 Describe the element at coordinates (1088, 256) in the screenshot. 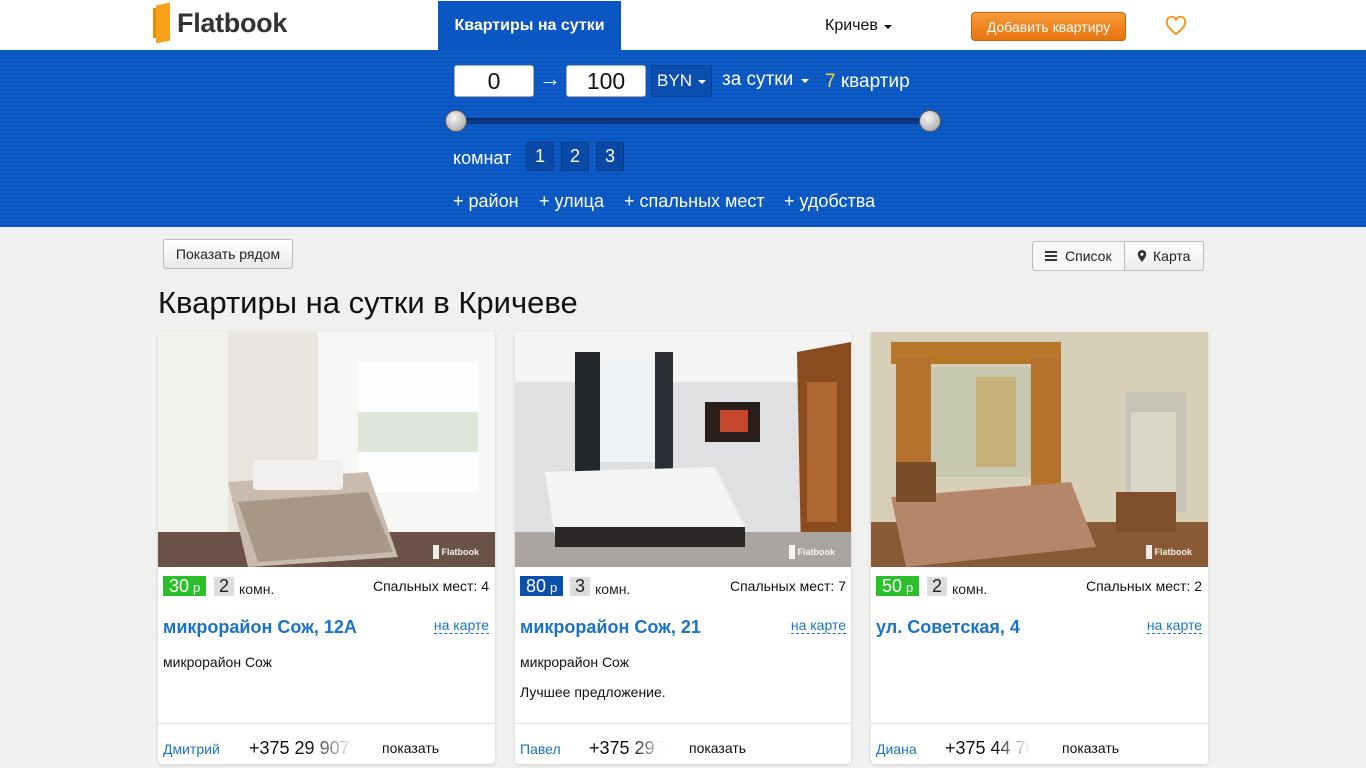

I see `list-view-label: Список` at that location.